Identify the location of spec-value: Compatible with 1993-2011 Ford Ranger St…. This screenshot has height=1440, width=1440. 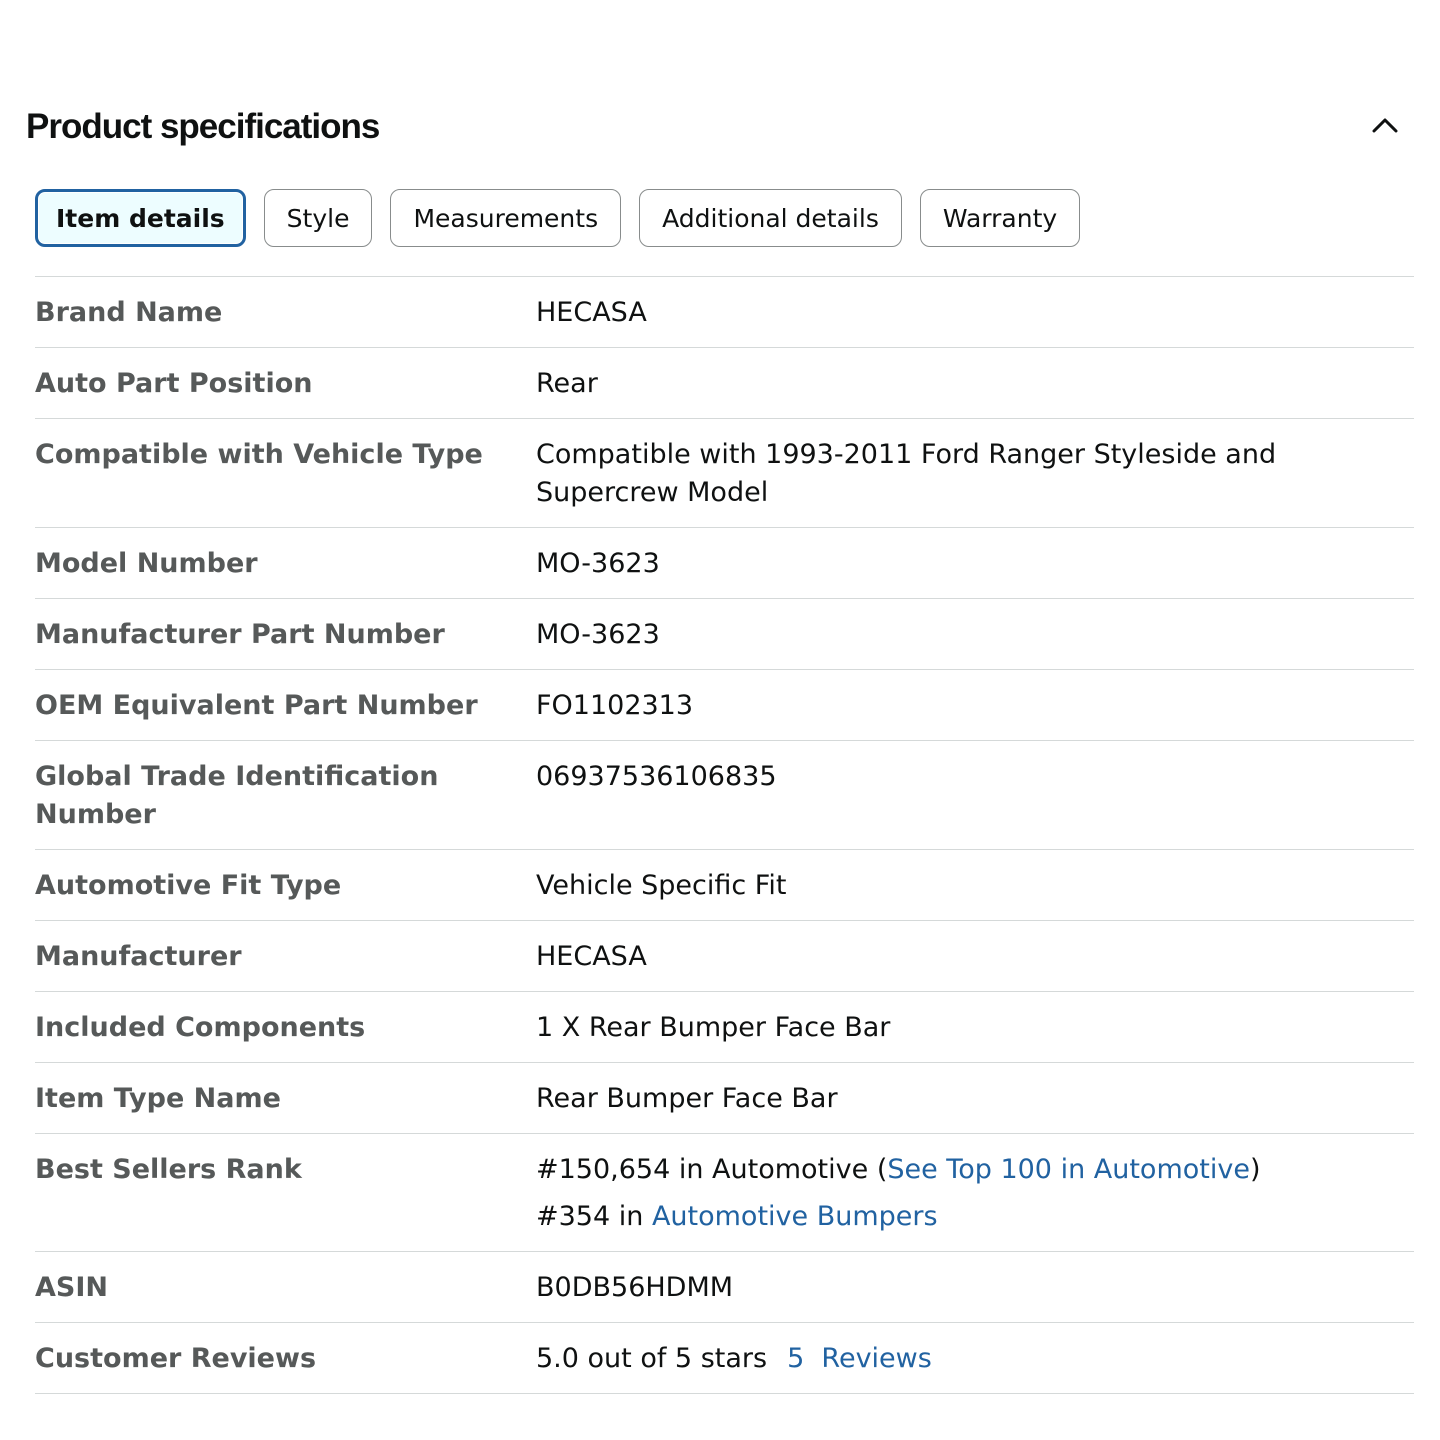
(906, 473).